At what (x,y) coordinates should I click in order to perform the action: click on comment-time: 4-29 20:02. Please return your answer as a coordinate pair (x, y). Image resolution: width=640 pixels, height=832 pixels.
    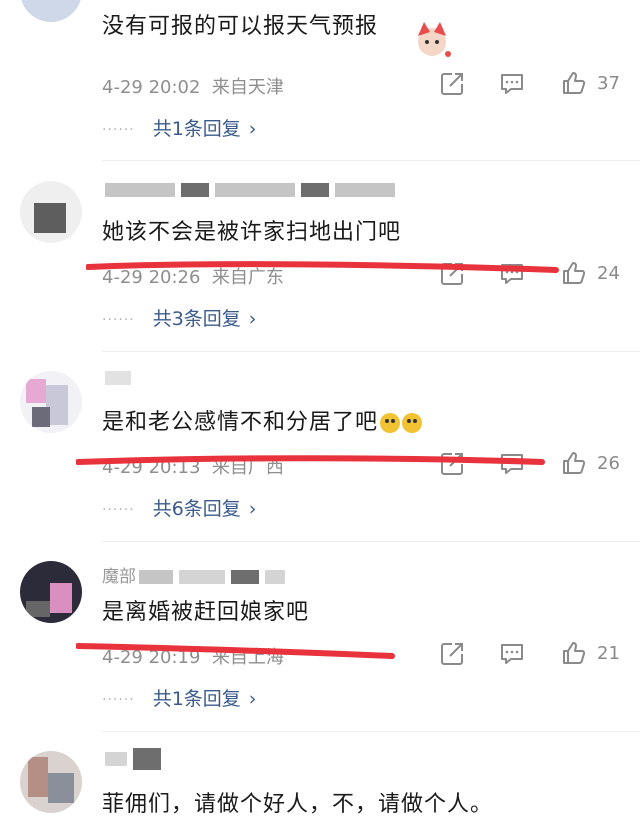
    Looking at the image, I should click on (151, 87).